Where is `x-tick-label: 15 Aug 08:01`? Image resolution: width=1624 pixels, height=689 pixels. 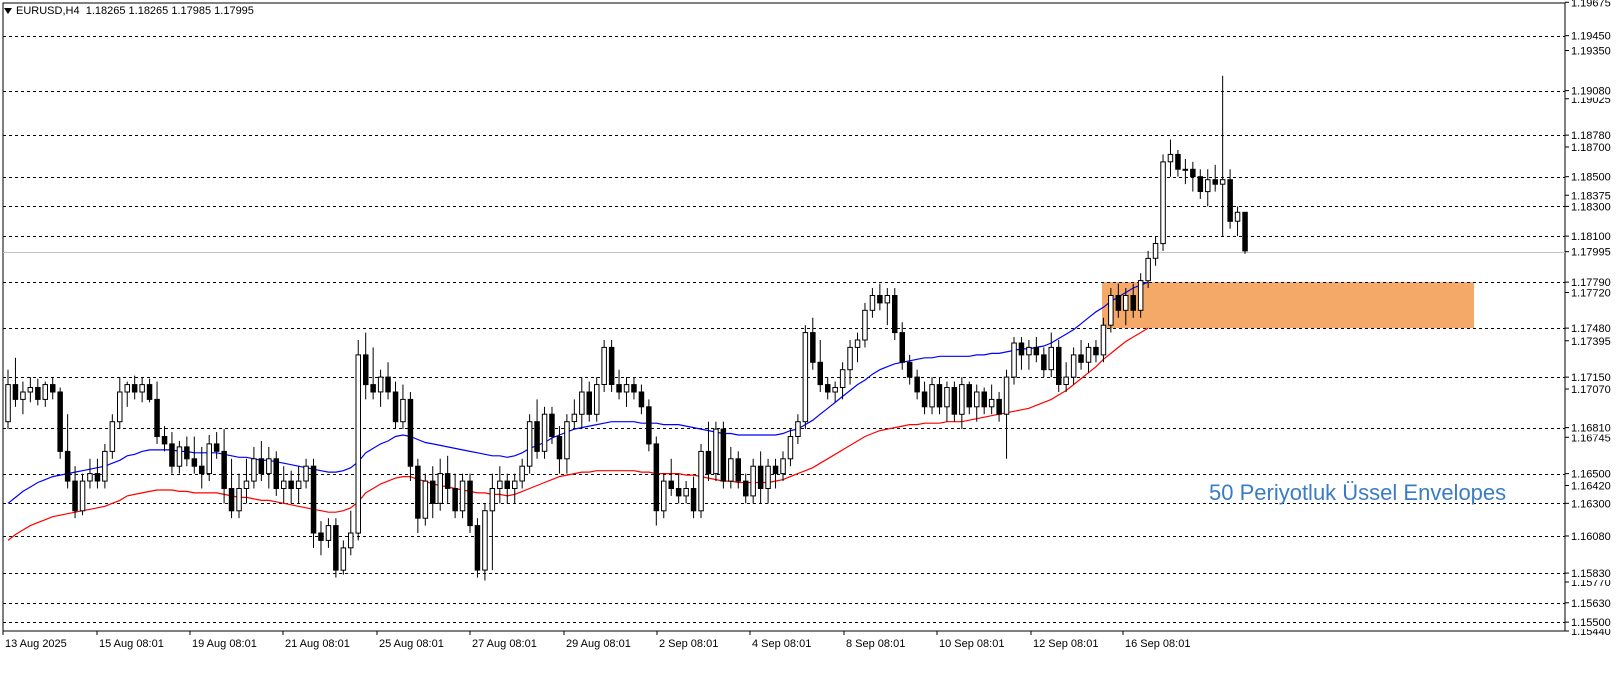 x-tick-label: 15 Aug 08:01 is located at coordinates (131, 644).